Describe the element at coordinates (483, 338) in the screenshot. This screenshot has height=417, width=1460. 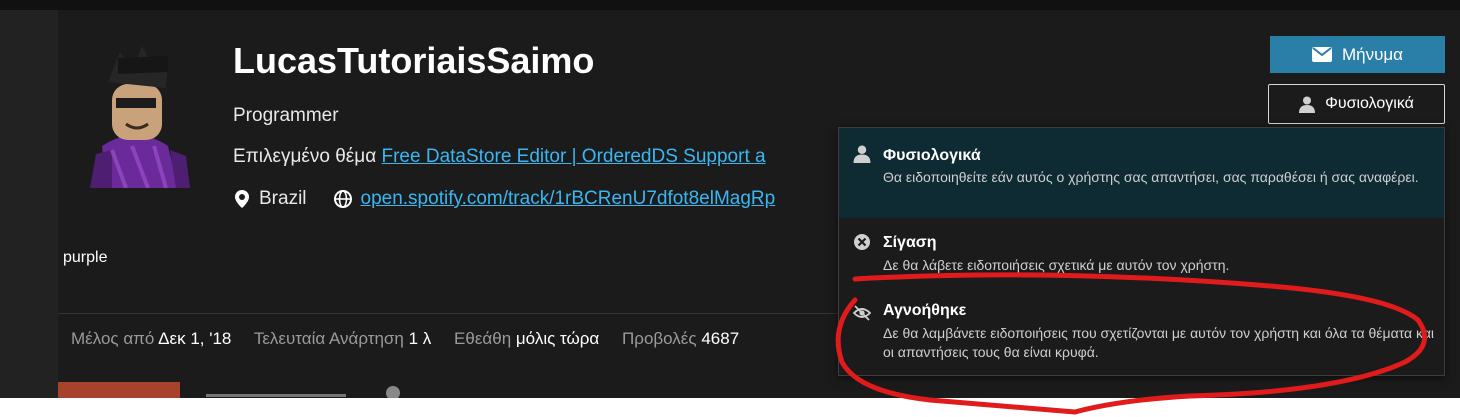
I see `seen-label: Εθεάθη` at that location.